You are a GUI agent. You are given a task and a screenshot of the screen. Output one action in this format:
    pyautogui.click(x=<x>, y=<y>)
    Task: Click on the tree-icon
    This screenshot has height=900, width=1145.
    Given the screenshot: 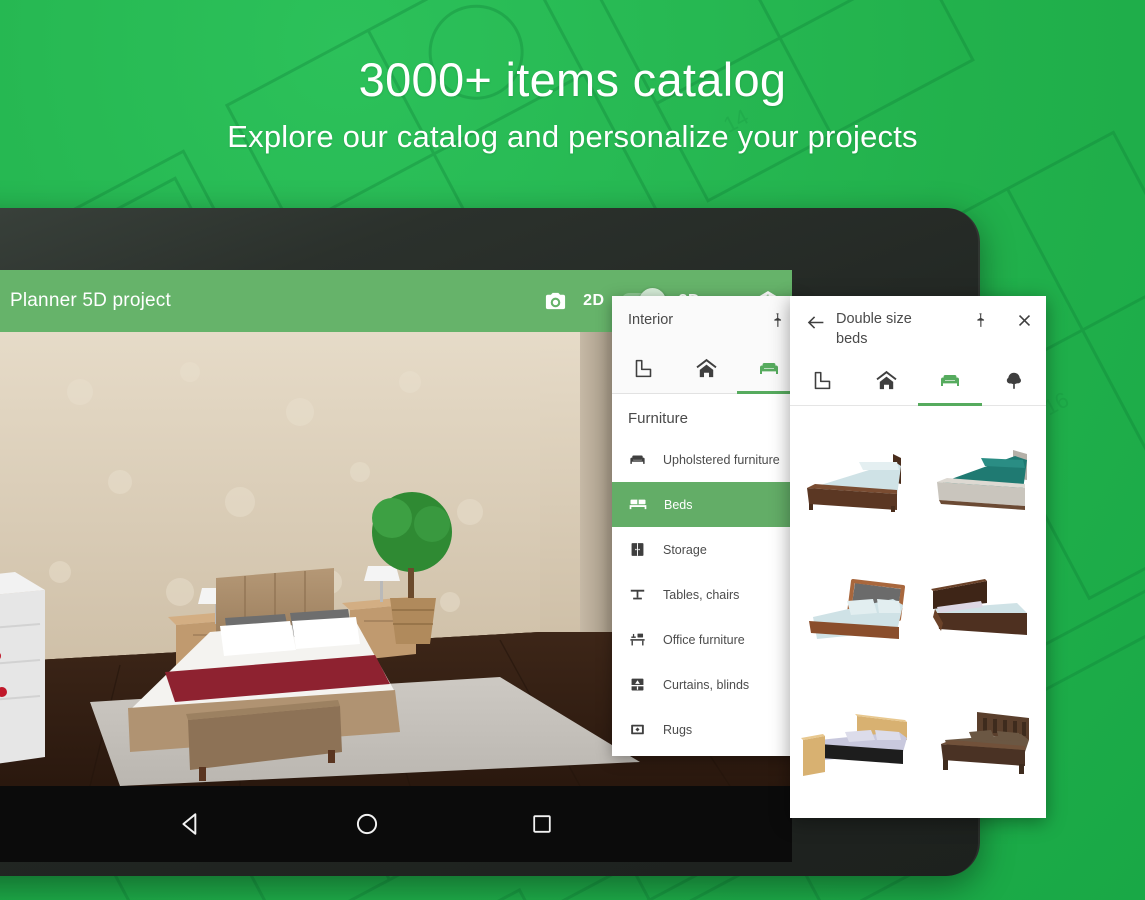 What is the action you would take?
    pyautogui.click(x=1013, y=380)
    